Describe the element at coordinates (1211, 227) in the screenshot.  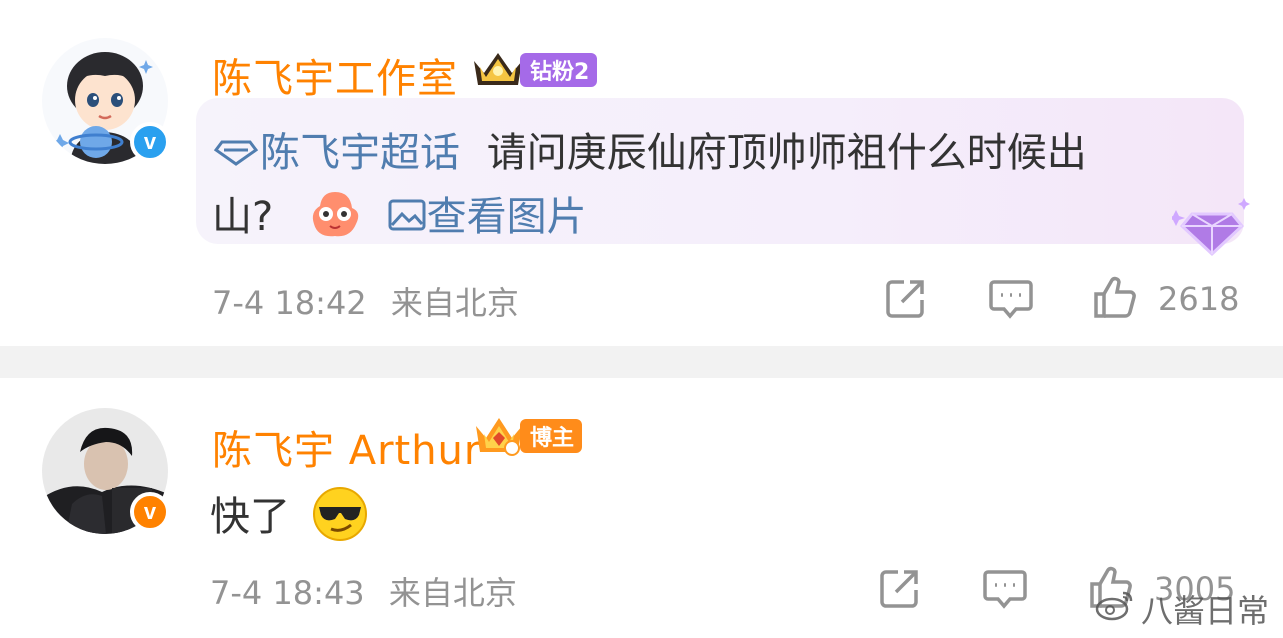
I see `diamond-frame-icon` at that location.